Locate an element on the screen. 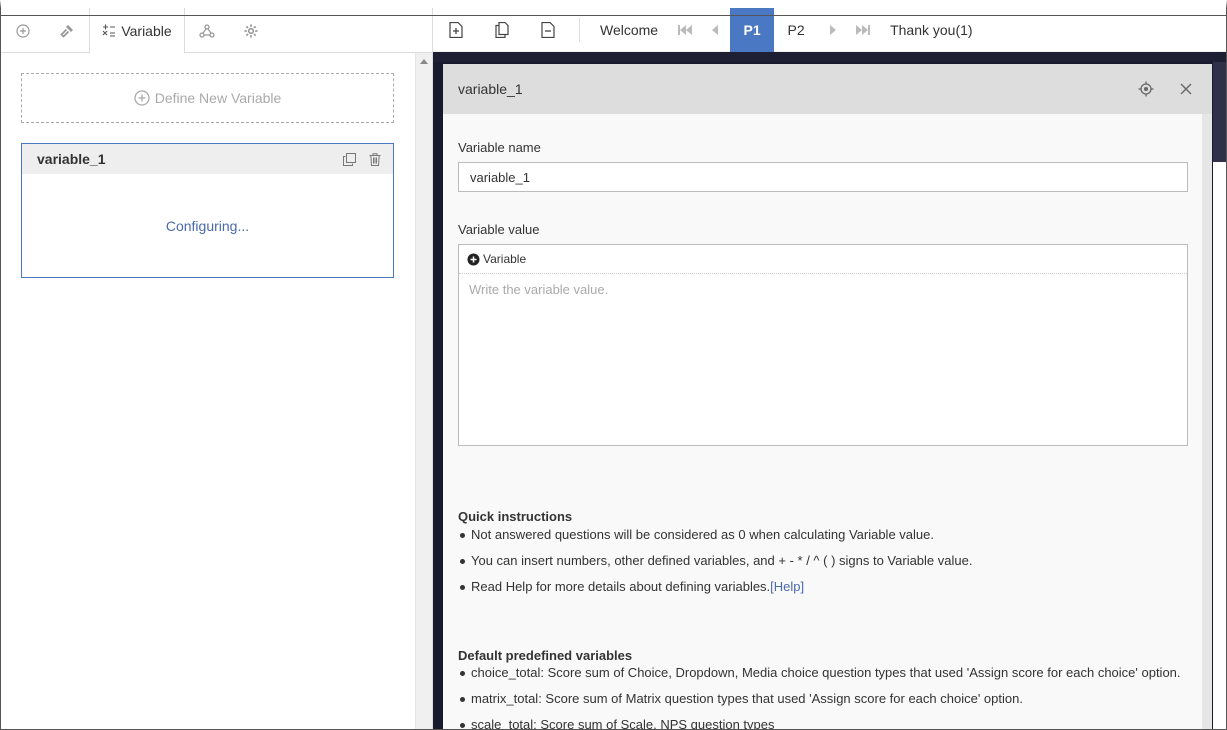  target-icon is located at coordinates (1146, 89).